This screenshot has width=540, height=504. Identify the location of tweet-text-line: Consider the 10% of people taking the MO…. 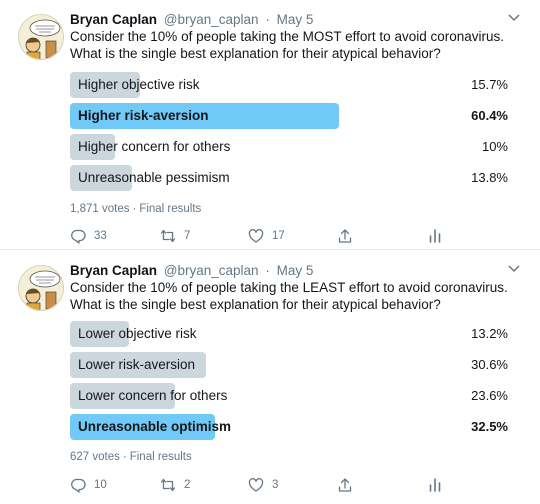
(287, 36).